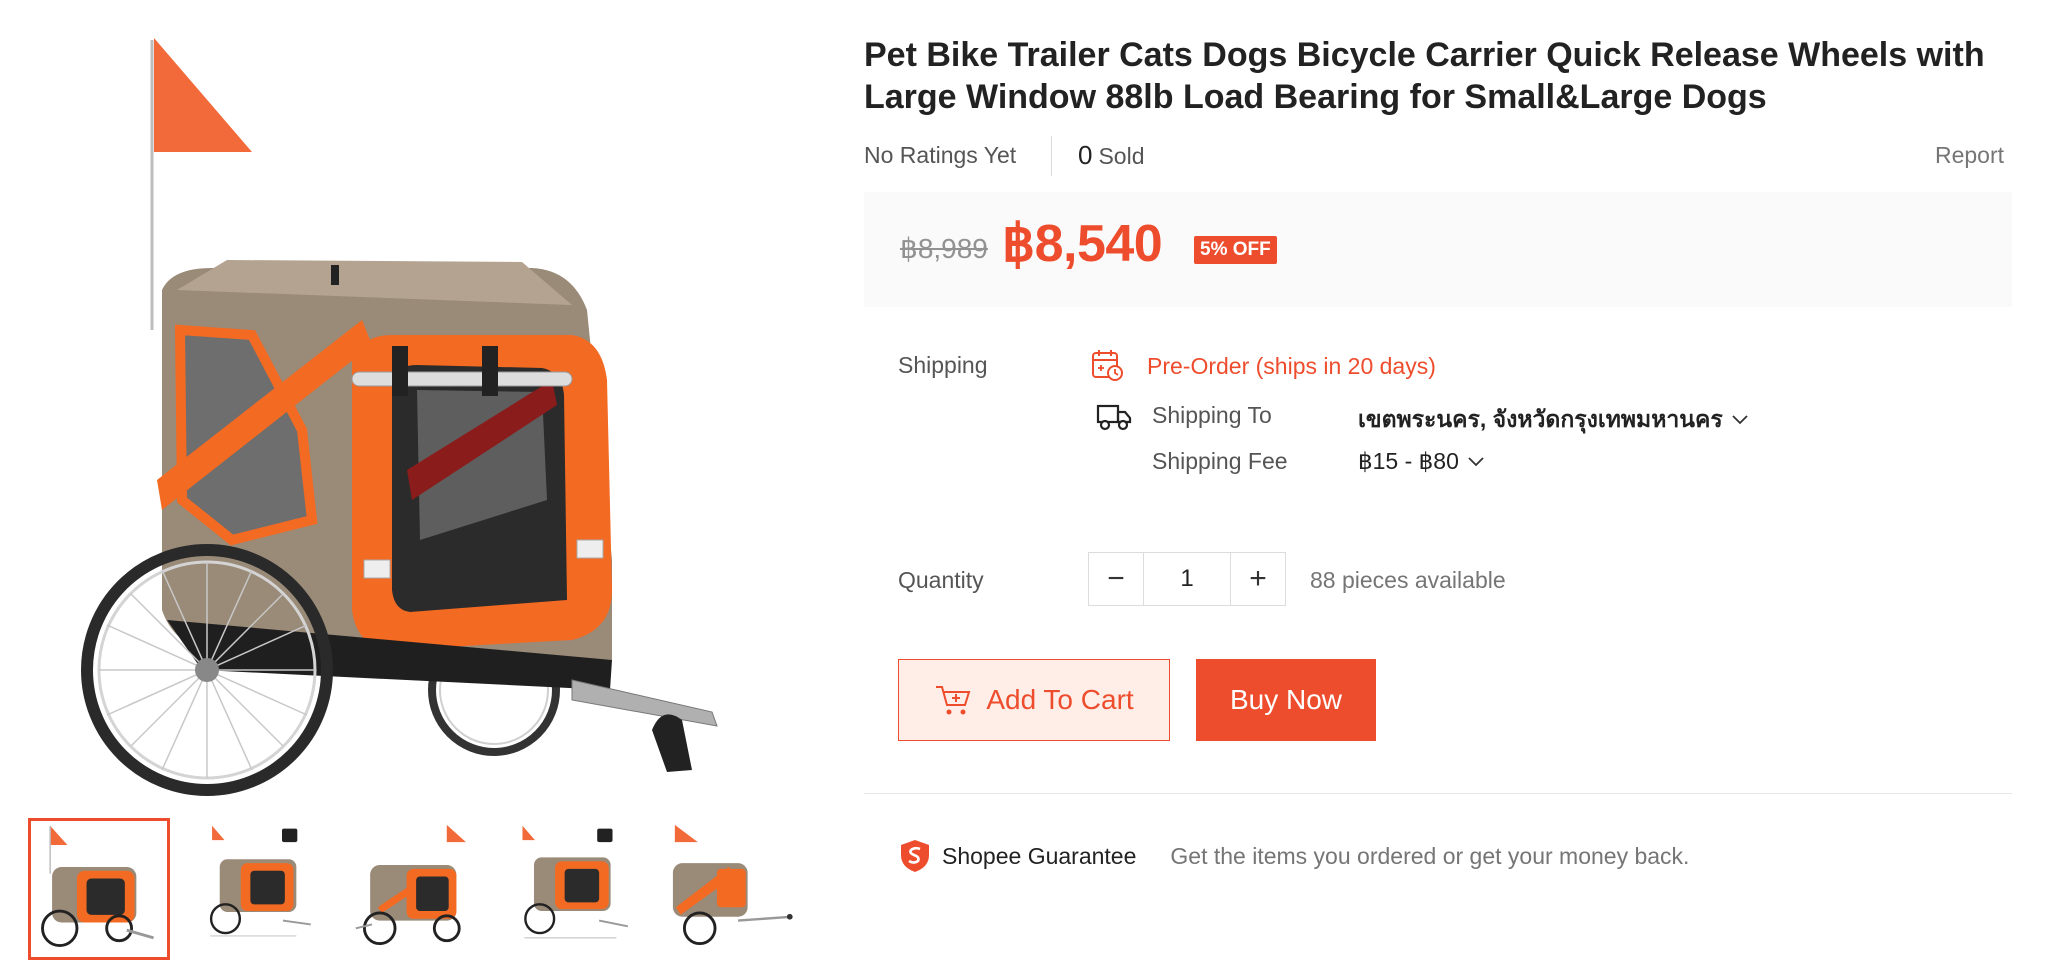 The image size is (2048, 980). Describe the element at coordinates (1291, 366) in the screenshot. I see `preorder-text: Pre-Order (ships in 20 days)` at that location.